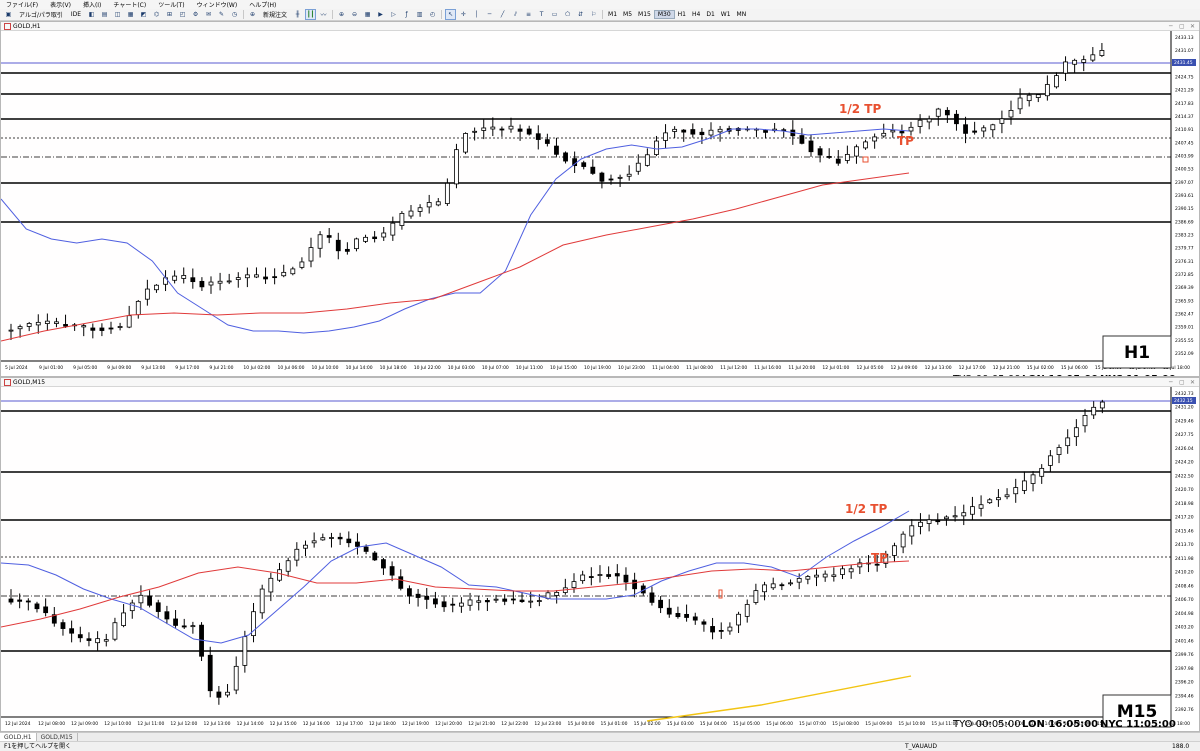  Describe the element at coordinates (612, 14) in the screenshot. I see `timeframe-m1: M1` at that location.